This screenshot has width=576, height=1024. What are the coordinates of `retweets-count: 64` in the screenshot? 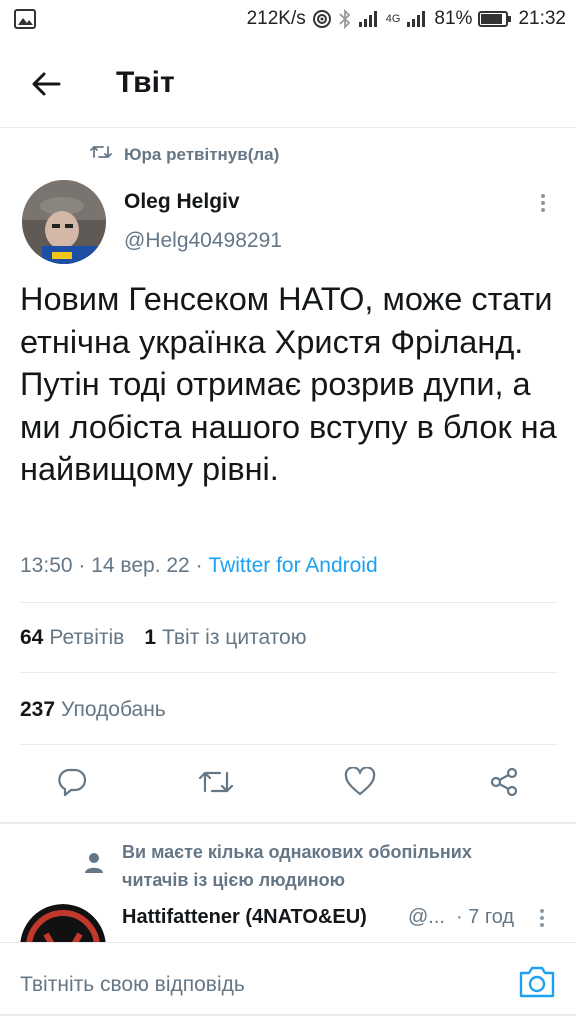 It's located at (32, 637).